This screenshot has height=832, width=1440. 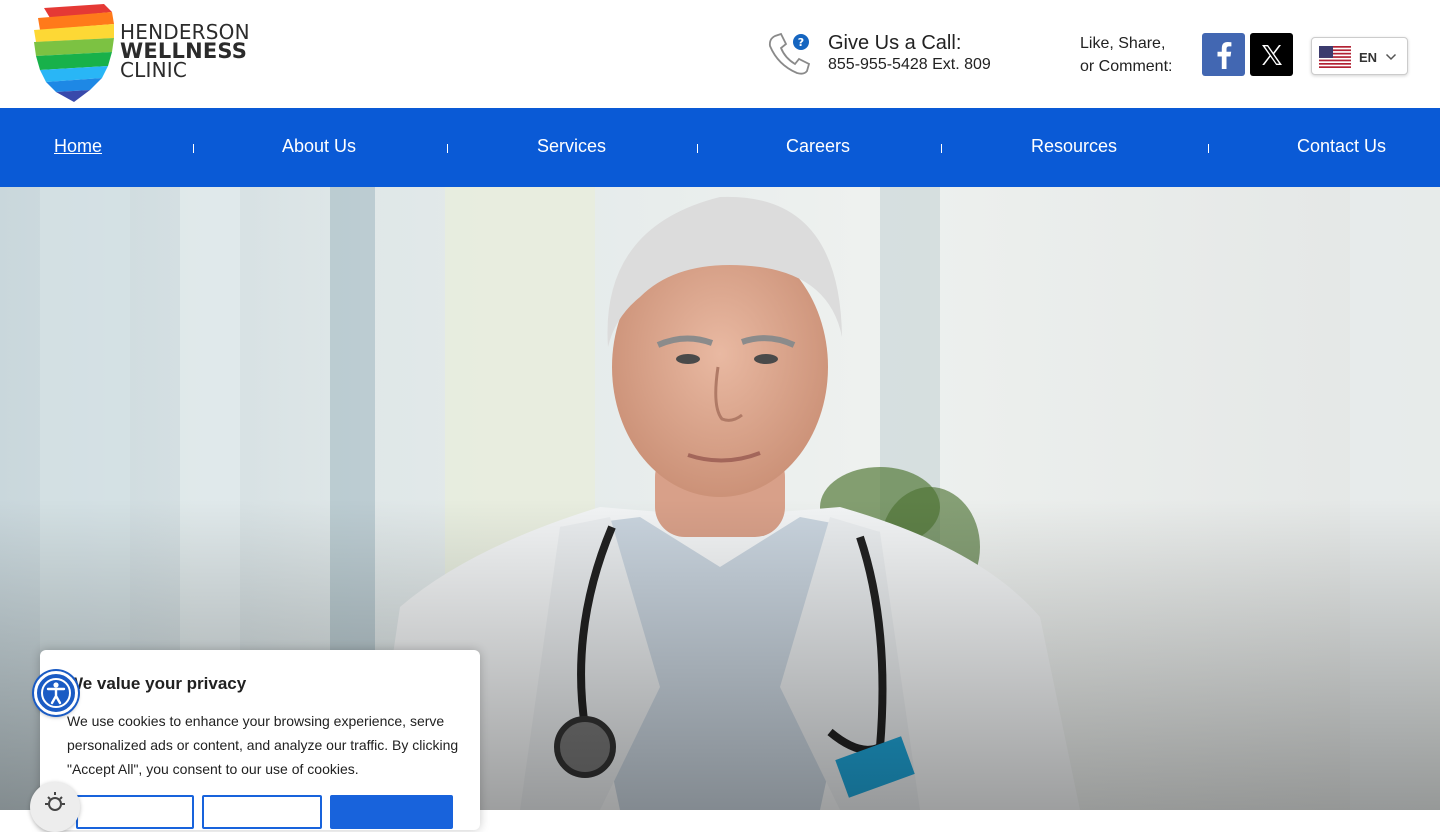 I want to click on cookie-title: We value your privacy, so click(x=157, y=683).